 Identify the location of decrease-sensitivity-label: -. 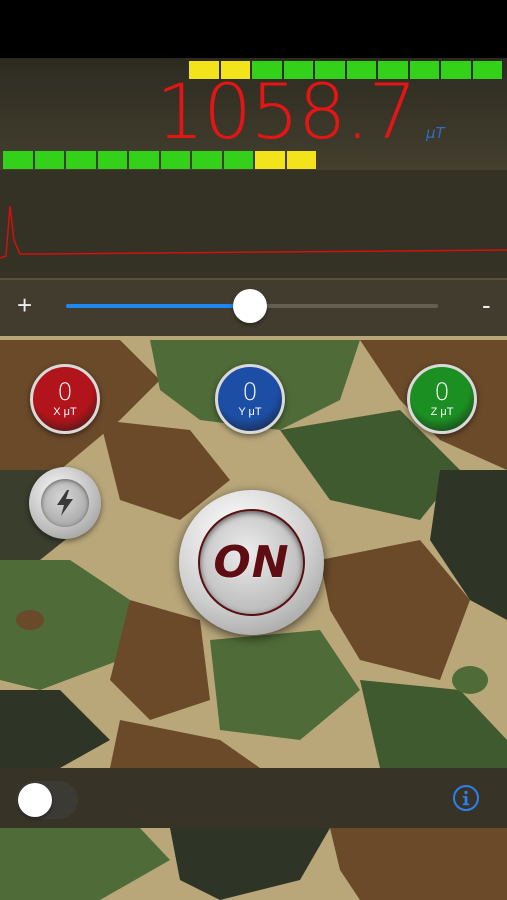
(486, 305).